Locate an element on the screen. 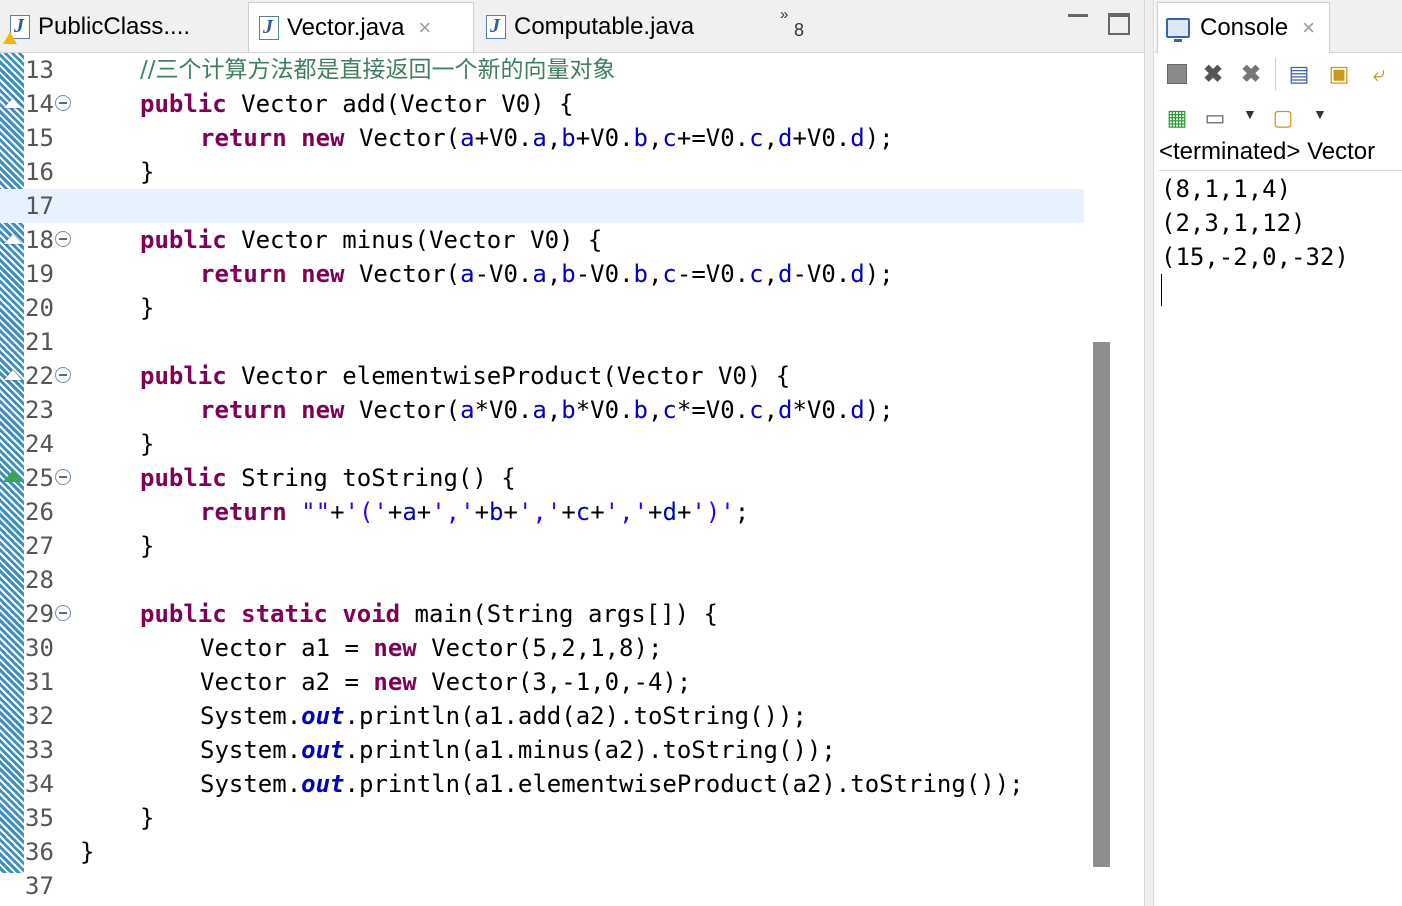  code-line: 26 return ""+'('+a+','+b+','+c+','+d+')'; is located at coordinates (542, 512).